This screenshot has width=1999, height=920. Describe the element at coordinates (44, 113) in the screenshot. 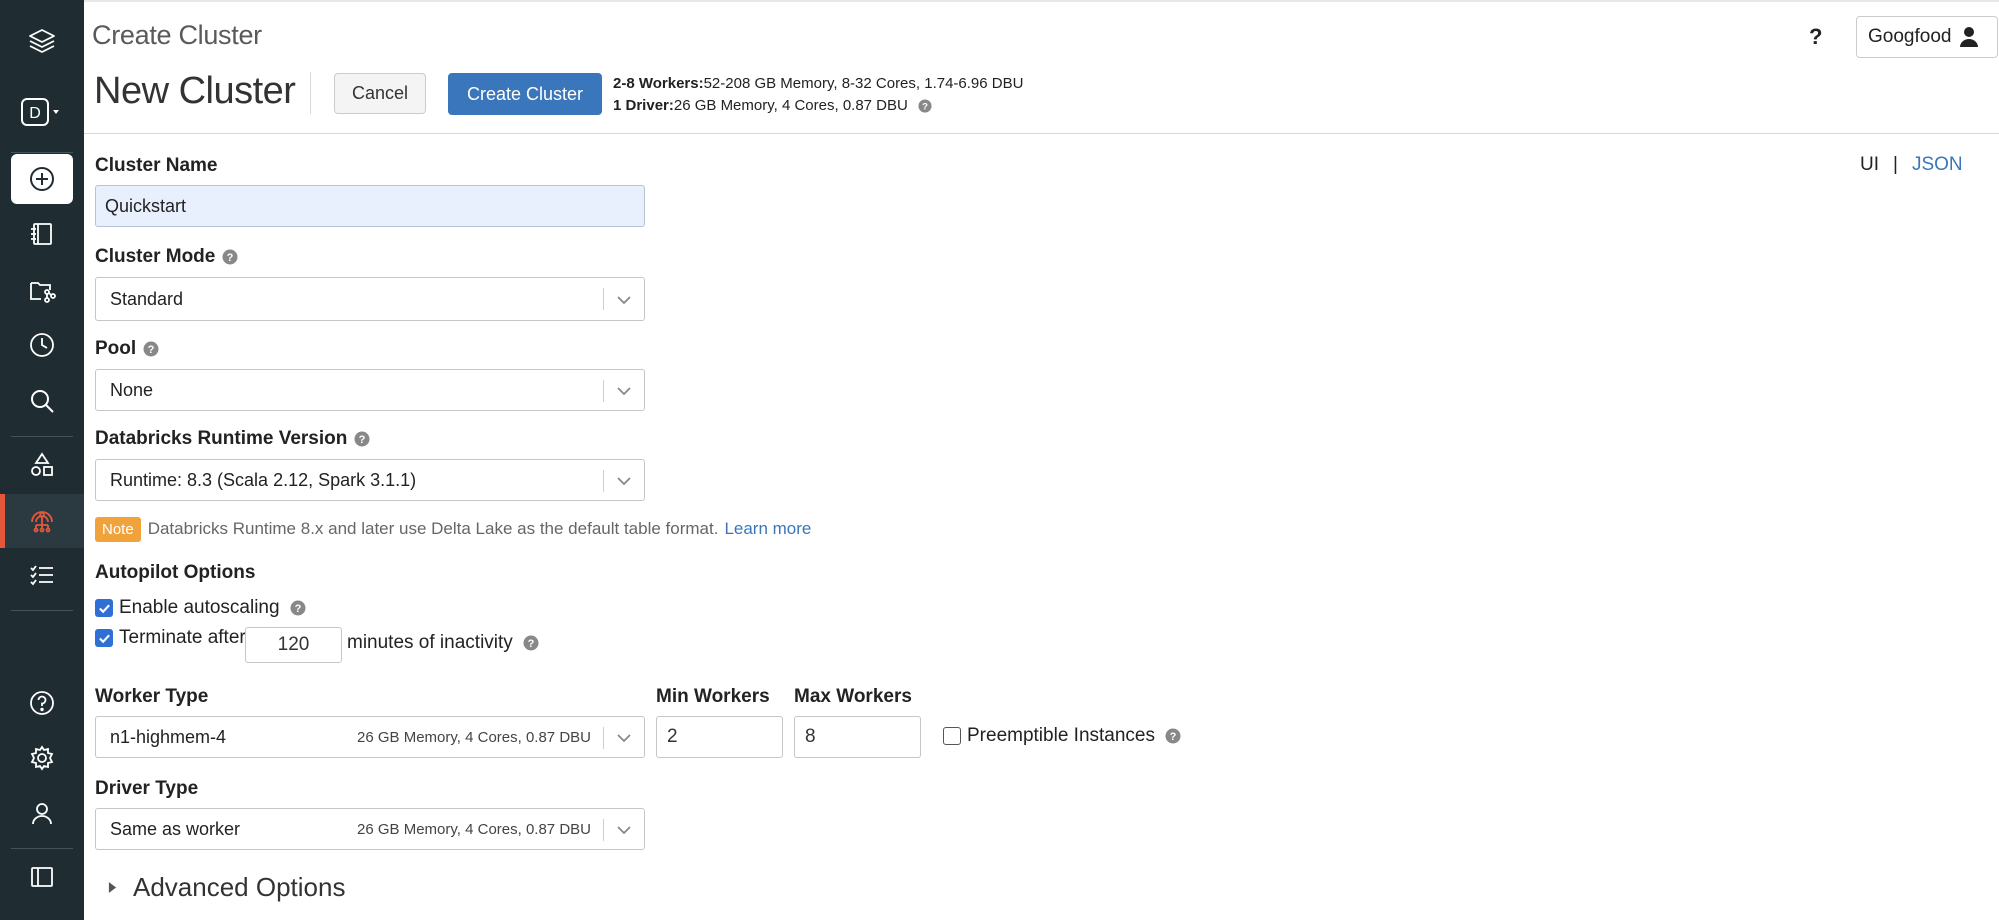

I see `workspace-switcher: D` at that location.